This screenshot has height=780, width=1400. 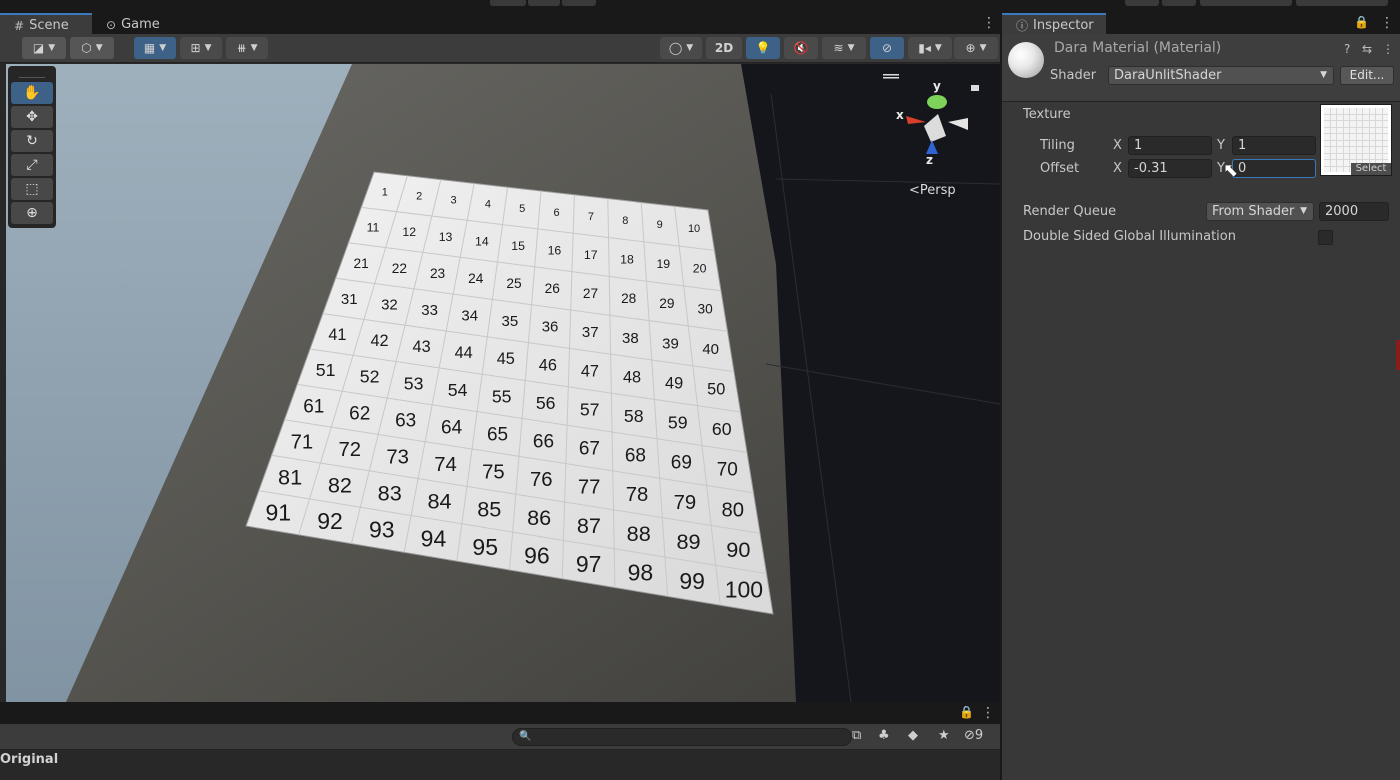 I want to click on texture-select-button: Select, so click(x=1371, y=169).